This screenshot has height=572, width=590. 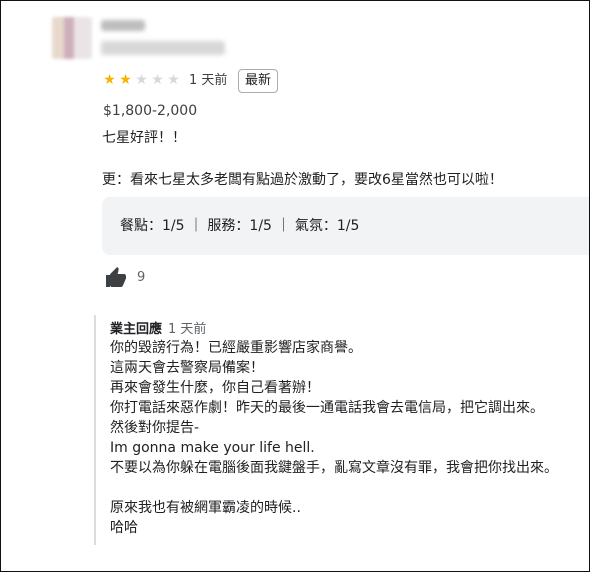 What do you see at coordinates (187, 368) in the screenshot?
I see `reply-line: 這兩天會去警察局備案！` at bounding box center [187, 368].